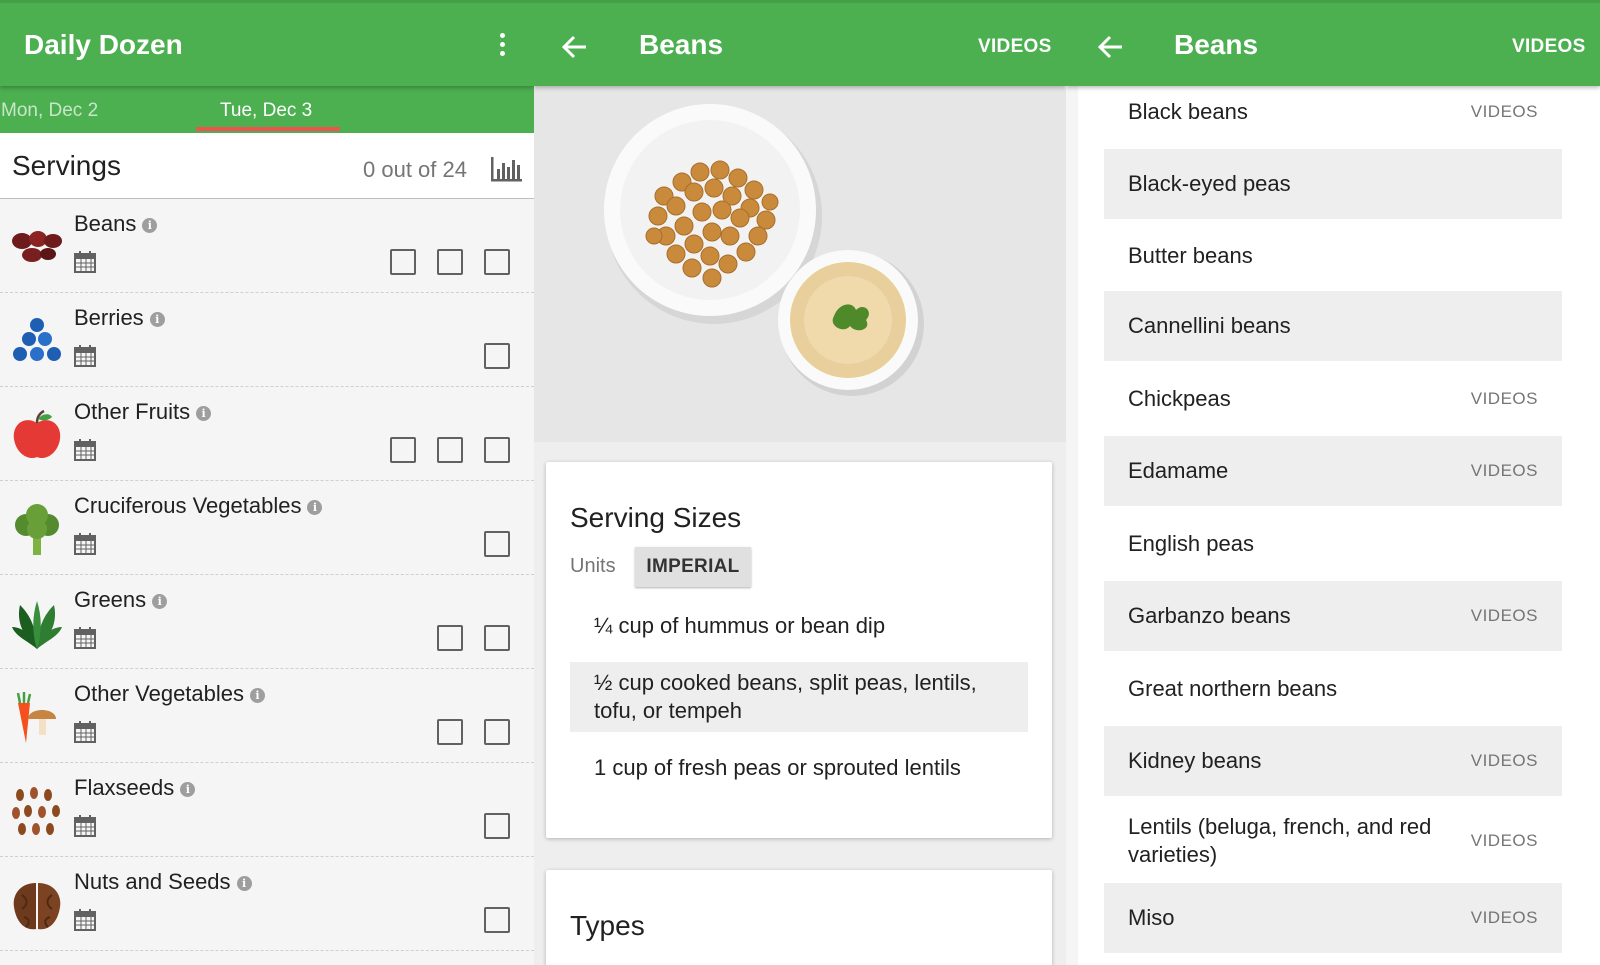 The width and height of the screenshot is (1600, 965). Describe the element at coordinates (66, 165) in the screenshot. I see `servings-label: Servings` at that location.